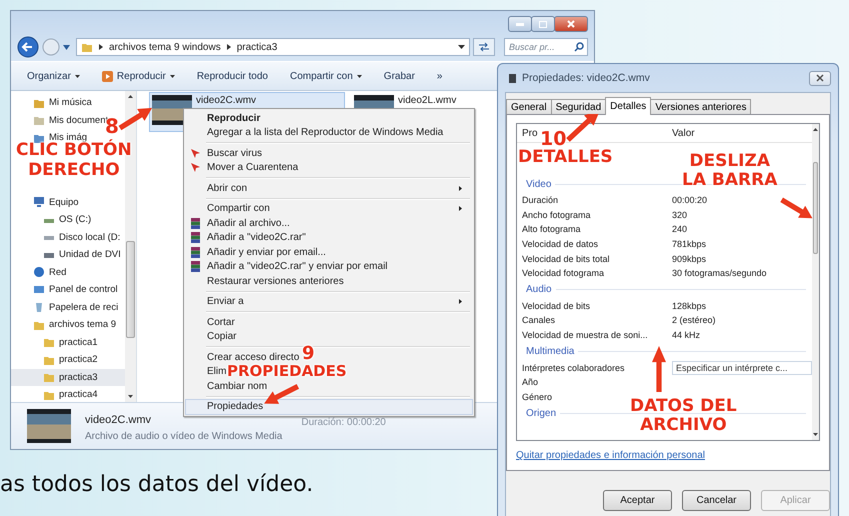 Image resolution: width=849 pixels, height=516 pixels. What do you see at coordinates (689, 244) in the screenshot?
I see `property-value: 781kbps` at bounding box center [689, 244].